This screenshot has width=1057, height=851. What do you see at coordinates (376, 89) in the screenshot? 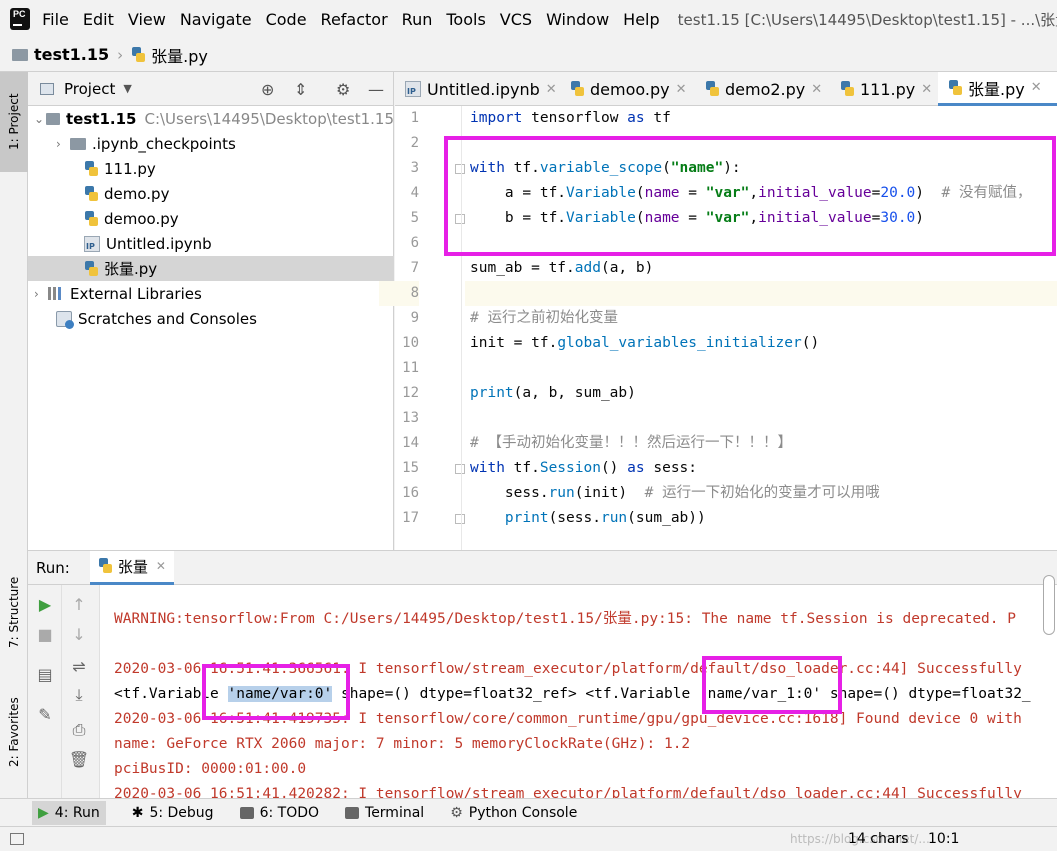
I see `minimize-icon: —` at bounding box center [376, 89].